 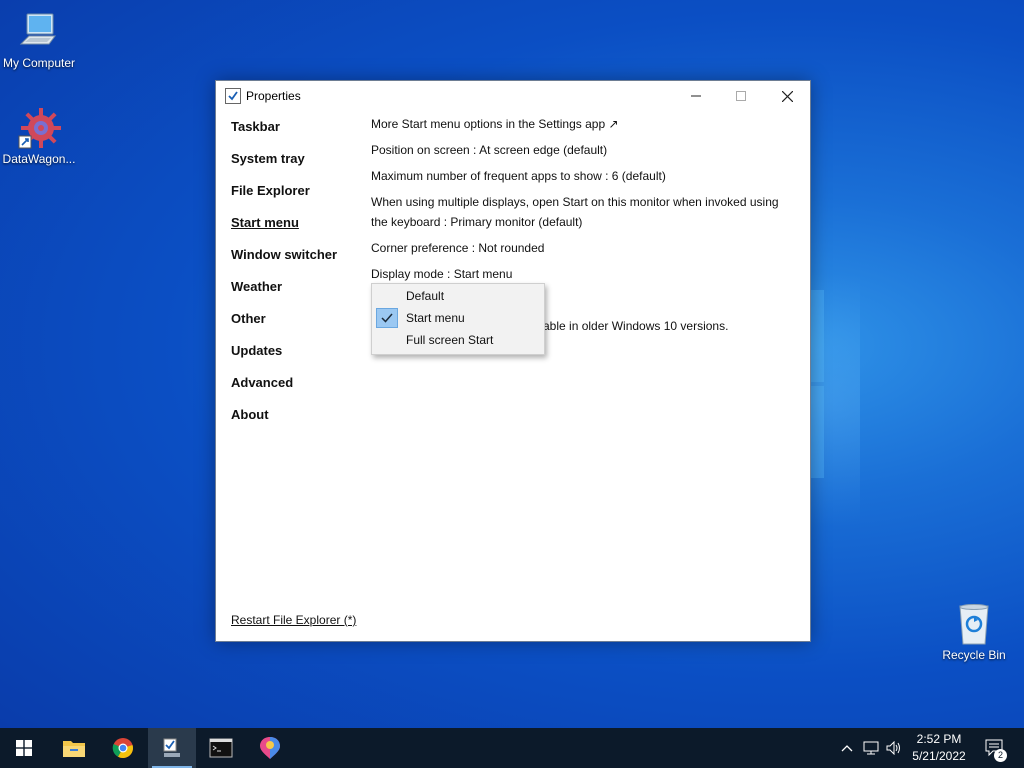 What do you see at coordinates (255, 126) in the screenshot?
I see `nav-item-taskbar: Taskbar` at bounding box center [255, 126].